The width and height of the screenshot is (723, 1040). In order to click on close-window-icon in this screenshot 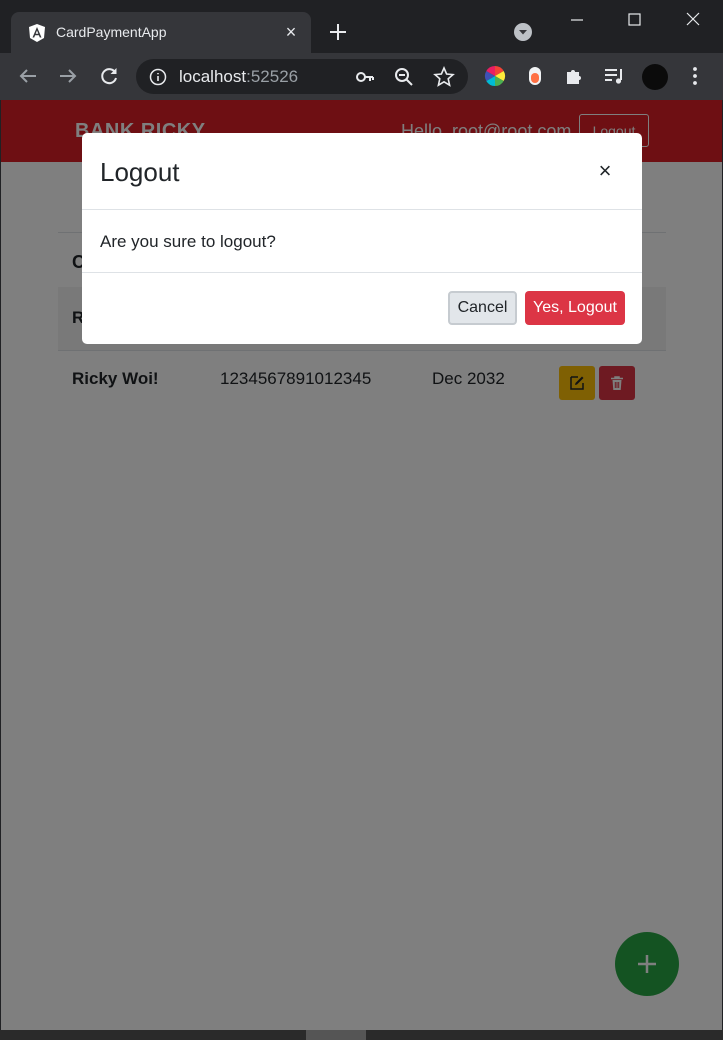, I will do `click(693, 20)`.